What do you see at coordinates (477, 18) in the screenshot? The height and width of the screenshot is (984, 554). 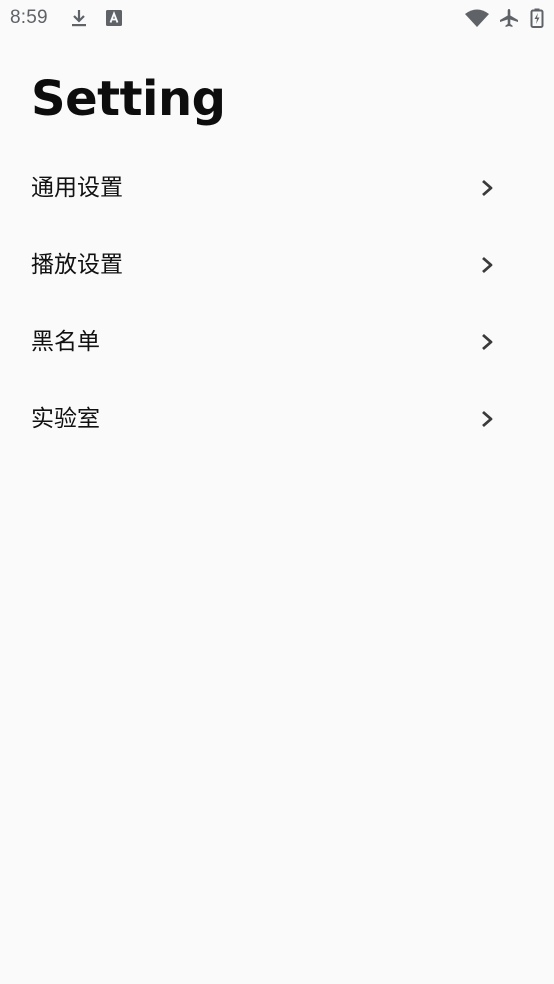 I see `wifi-icon` at bounding box center [477, 18].